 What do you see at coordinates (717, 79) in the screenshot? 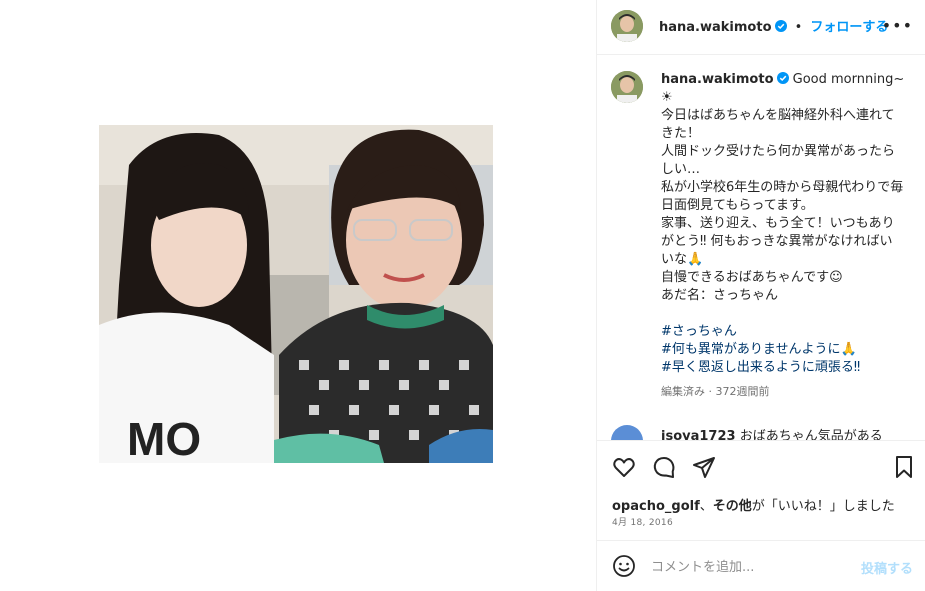
I see `caption-username: hana.wakimoto` at bounding box center [717, 79].